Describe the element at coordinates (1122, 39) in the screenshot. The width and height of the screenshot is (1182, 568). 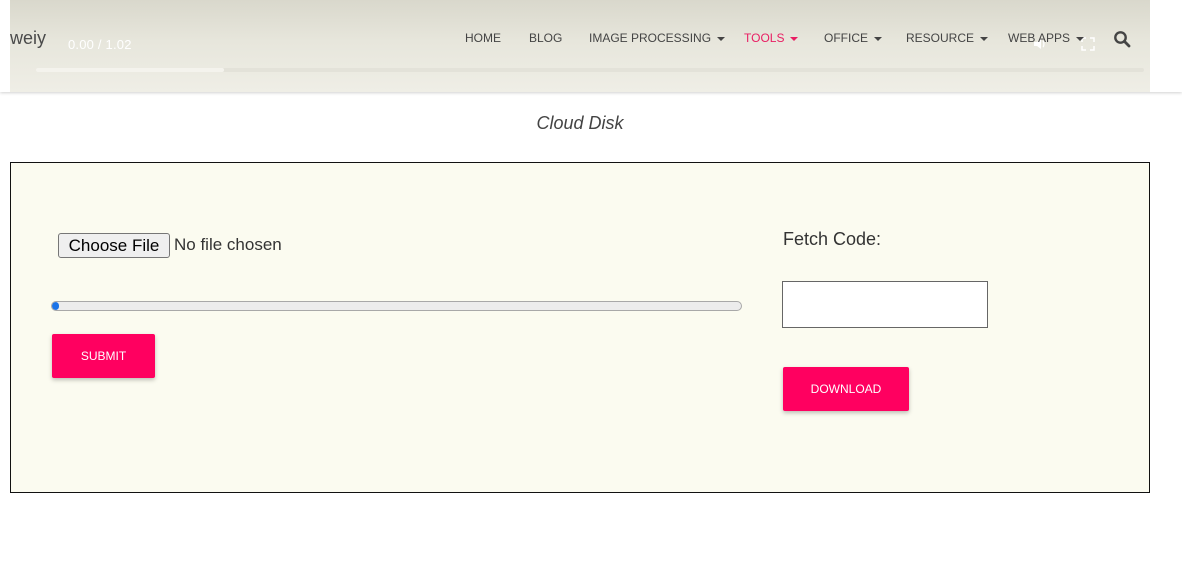
I see `search-icon` at that location.